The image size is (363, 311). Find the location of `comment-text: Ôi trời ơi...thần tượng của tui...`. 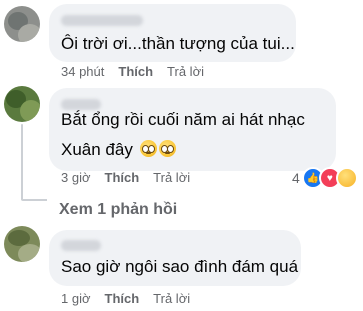

comment-text: Ôi trời ơi...thần tượng của tui... is located at coordinates (178, 43).